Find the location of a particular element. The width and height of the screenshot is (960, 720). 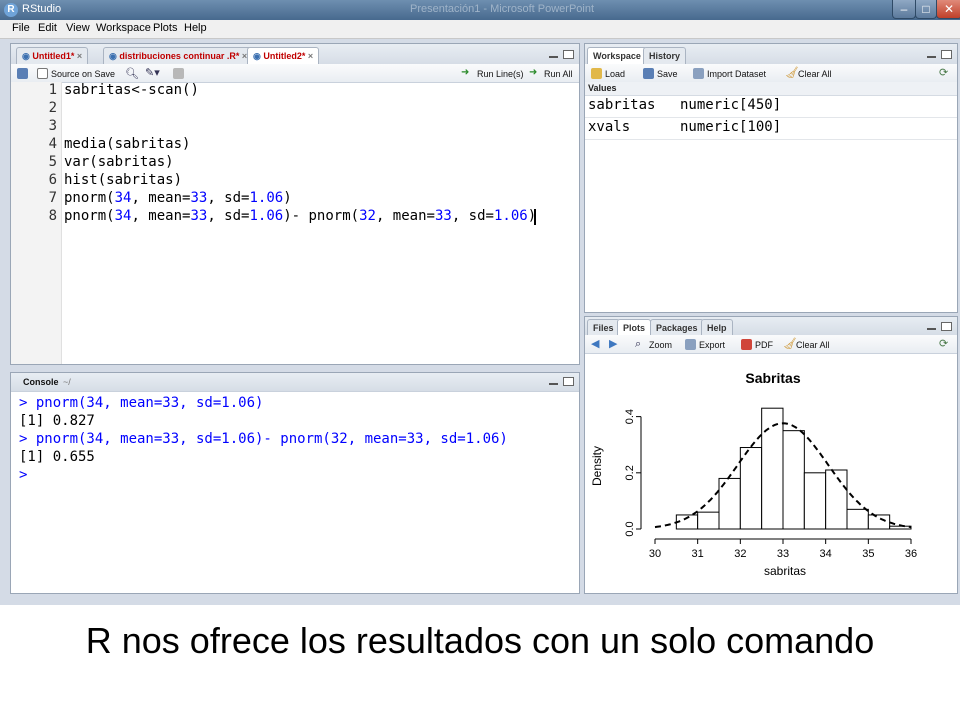

source-on-save-checkbox is located at coordinates (42, 73).